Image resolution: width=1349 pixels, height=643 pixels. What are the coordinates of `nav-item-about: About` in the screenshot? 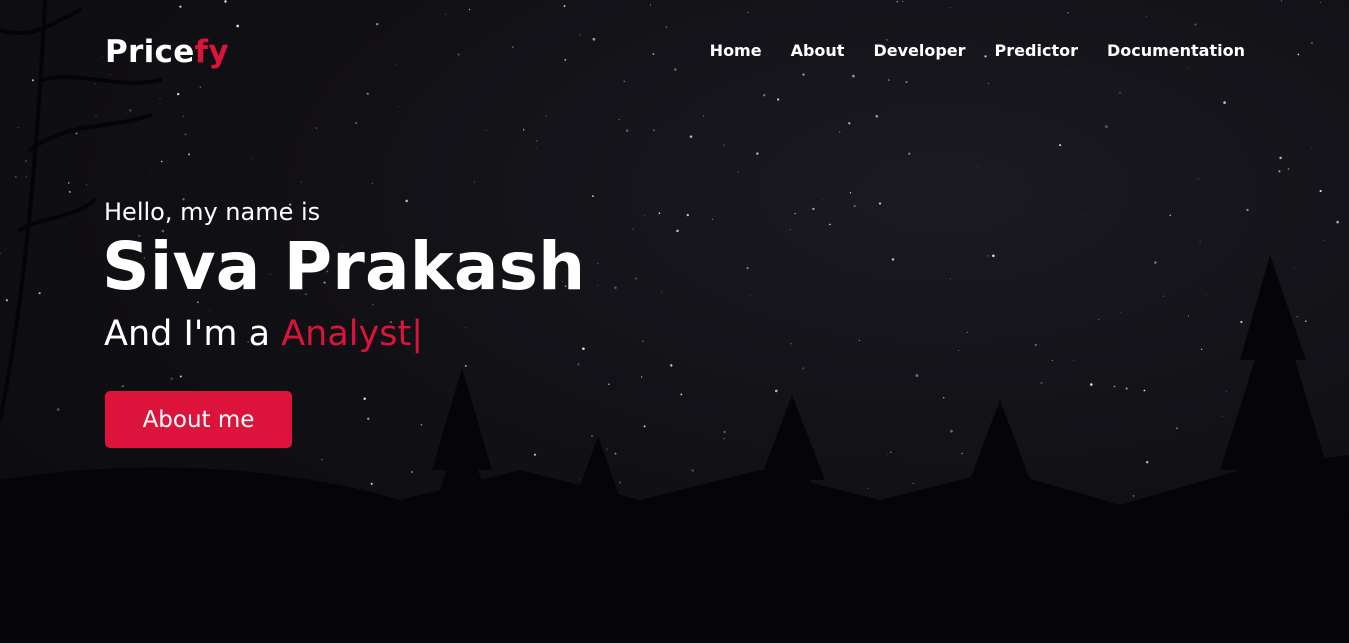 It's located at (818, 51).